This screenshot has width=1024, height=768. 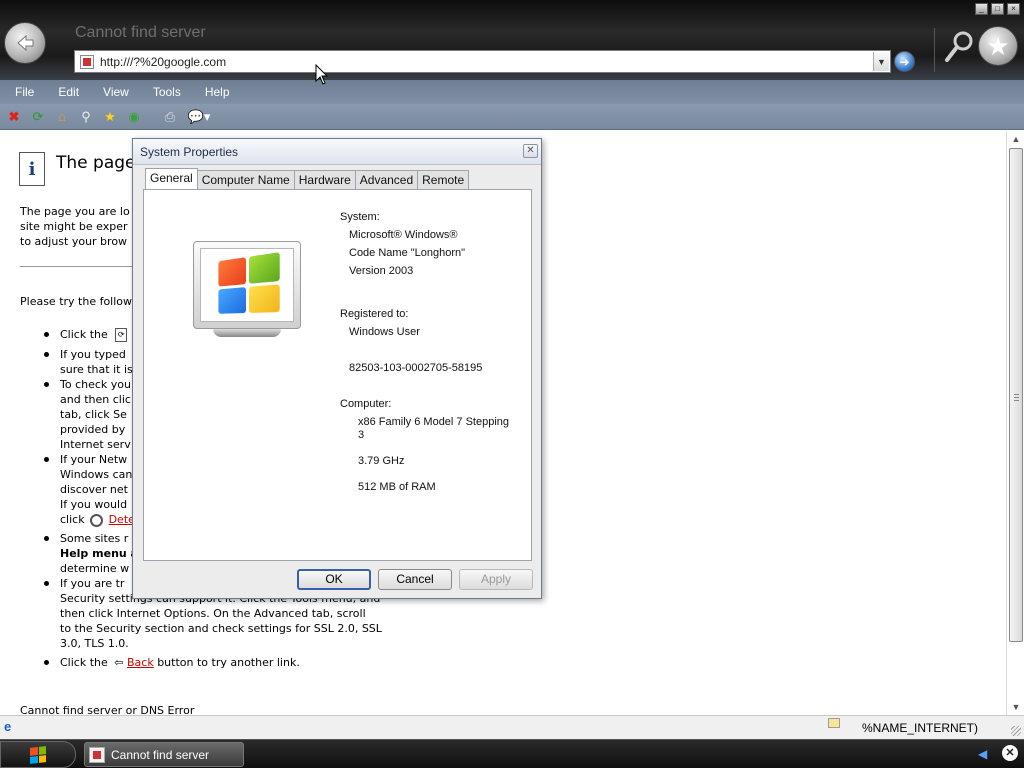 What do you see at coordinates (881, 61) in the screenshot?
I see `address-dropdown-button: ▼` at bounding box center [881, 61].